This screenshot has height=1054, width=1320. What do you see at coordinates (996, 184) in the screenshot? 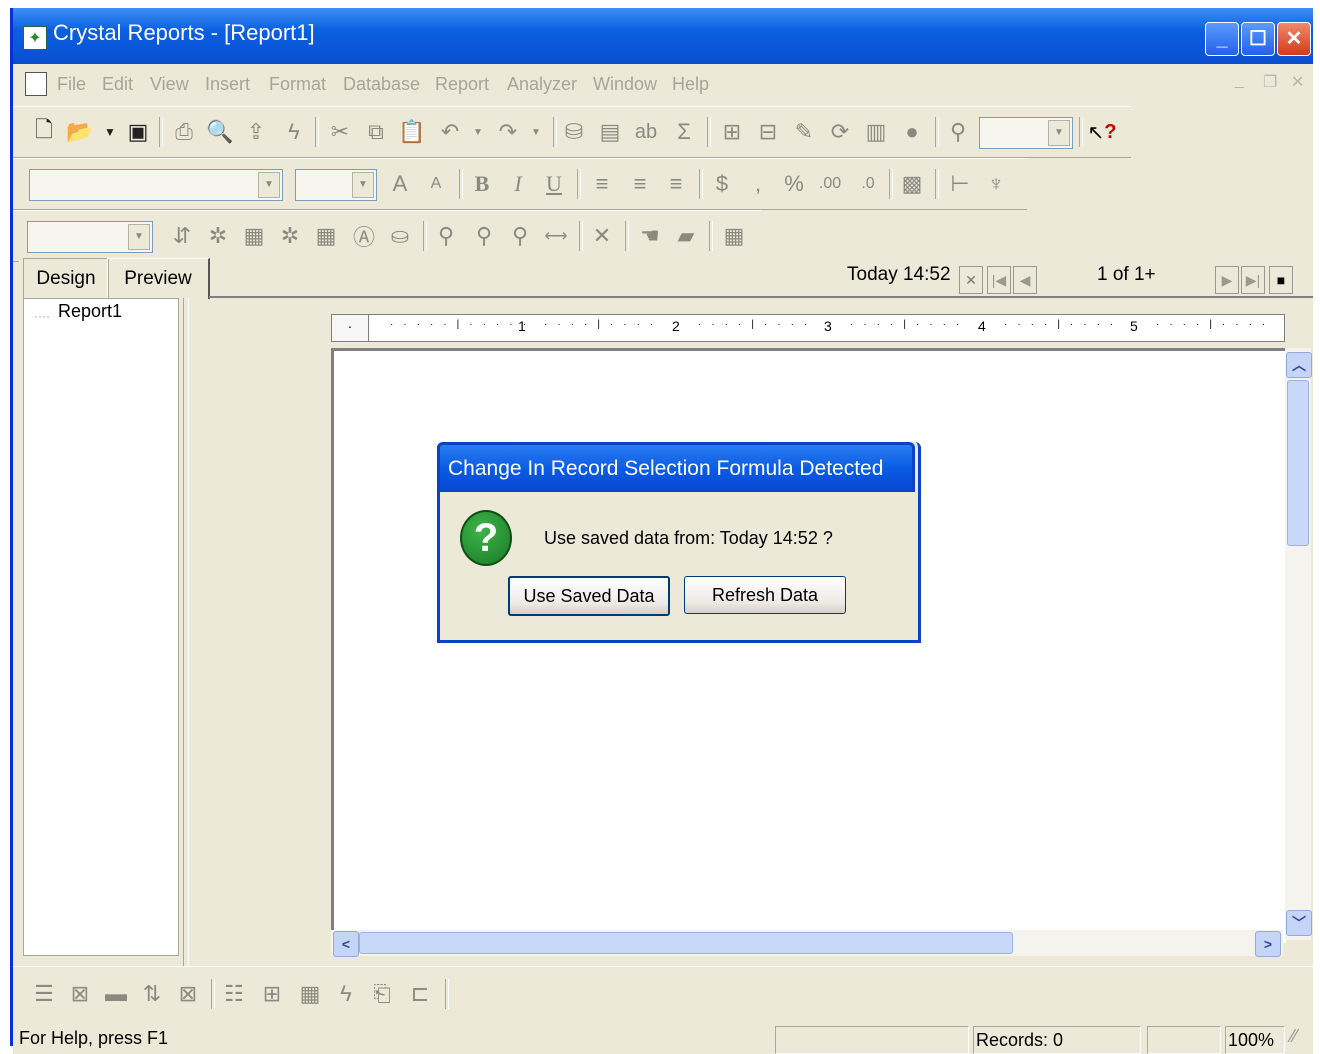
I see `lock-format-icon: ♆` at bounding box center [996, 184].